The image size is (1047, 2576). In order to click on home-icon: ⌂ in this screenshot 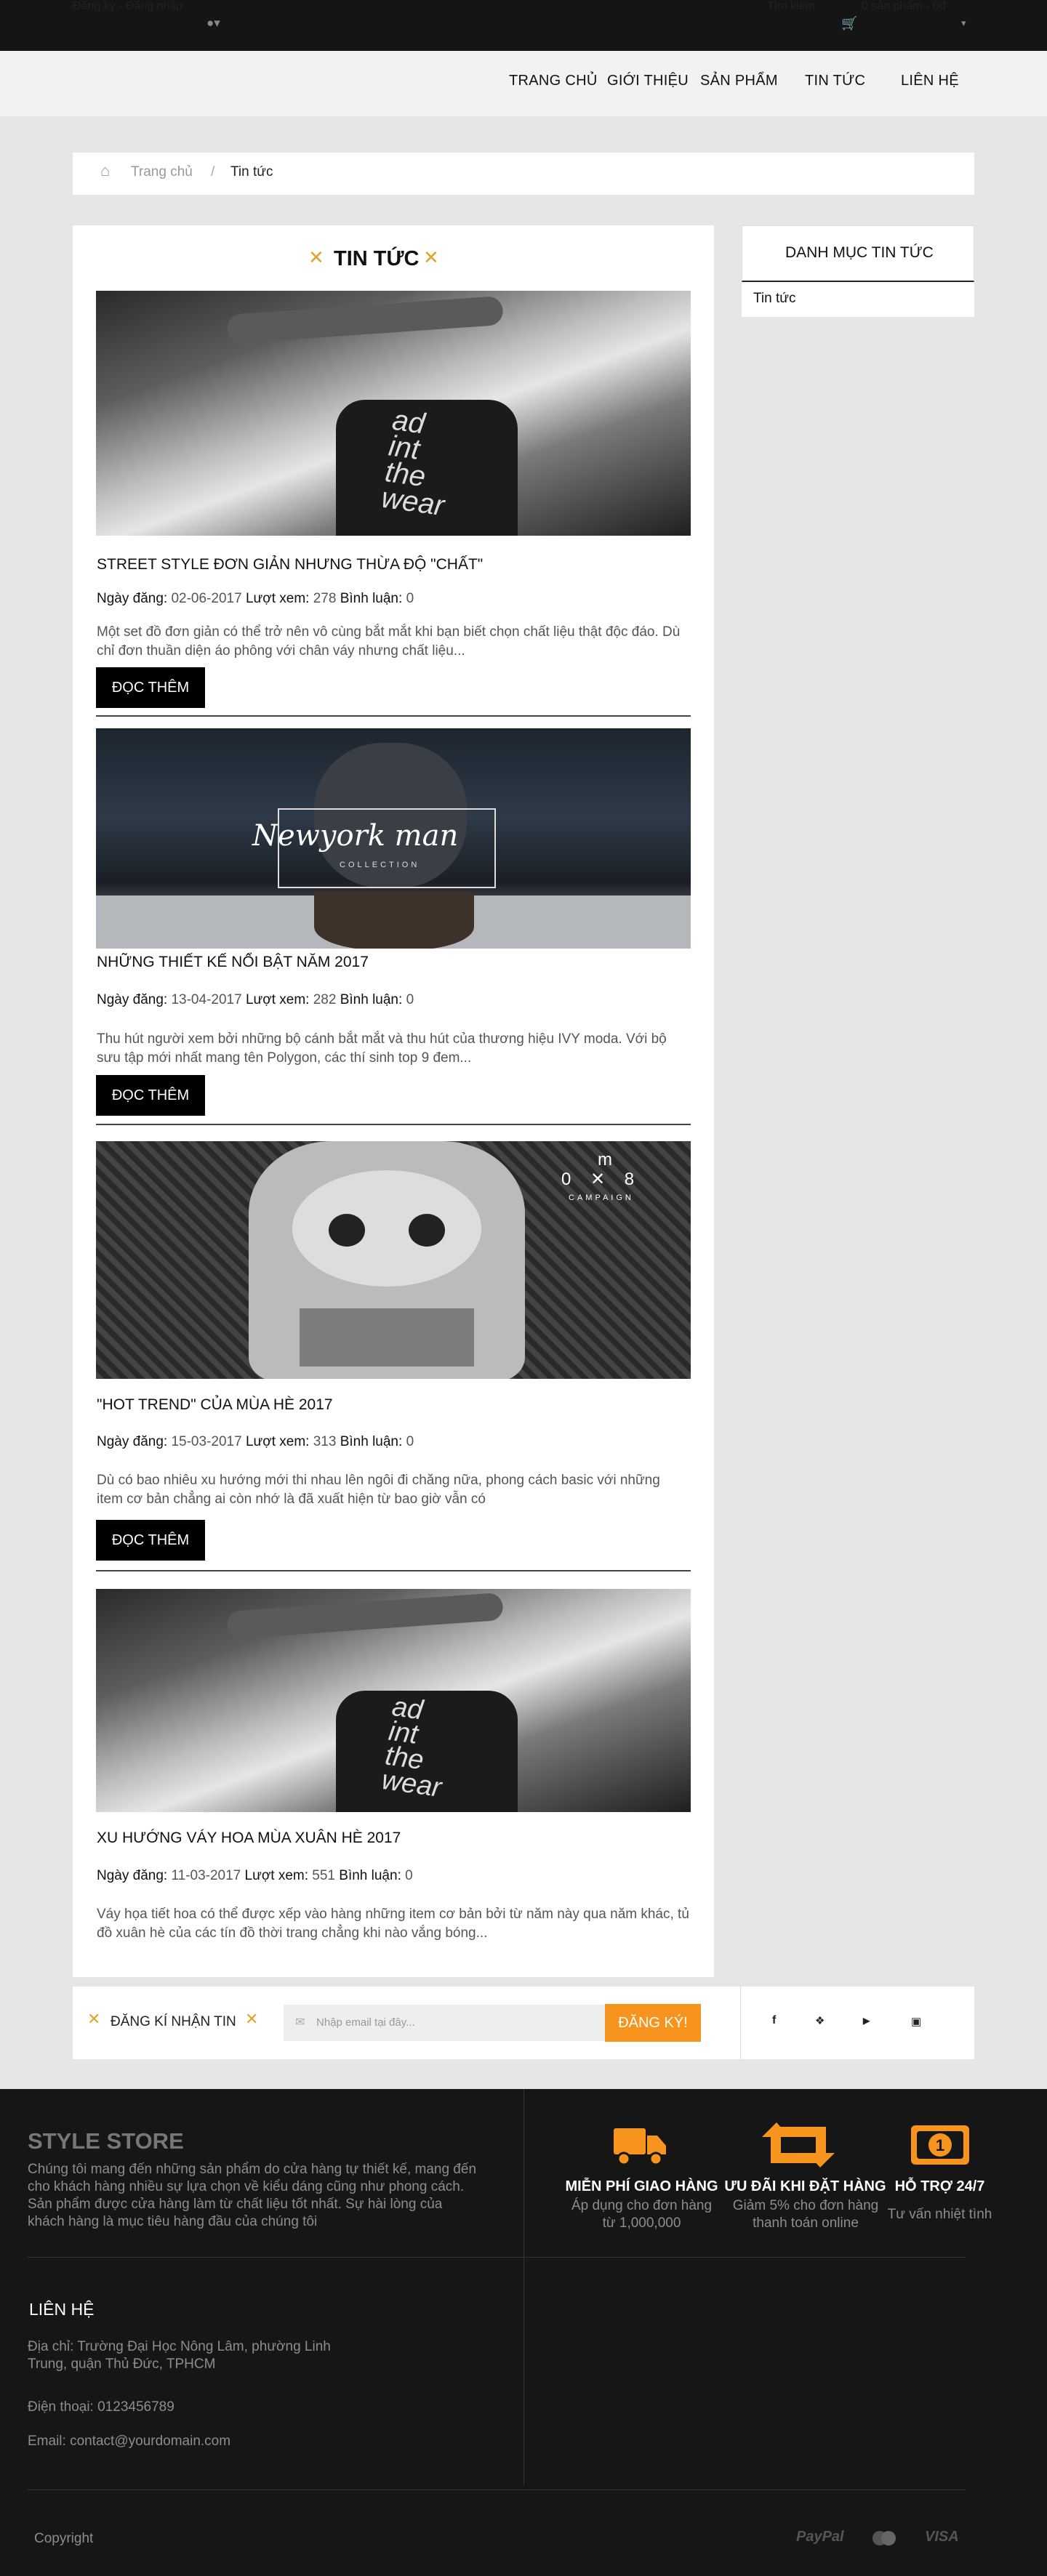, I will do `click(105, 170)`.